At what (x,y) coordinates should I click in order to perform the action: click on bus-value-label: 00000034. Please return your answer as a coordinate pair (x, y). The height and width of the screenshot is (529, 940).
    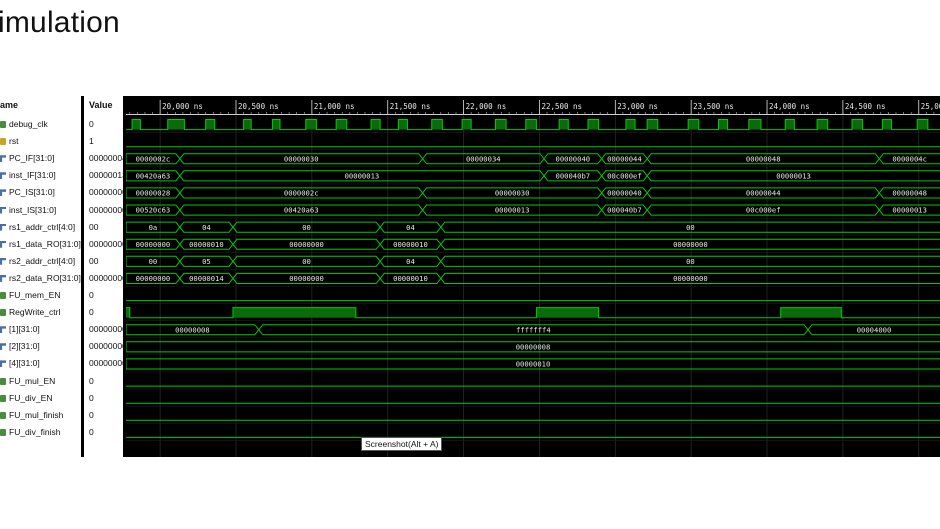
    Looking at the image, I should click on (483, 158).